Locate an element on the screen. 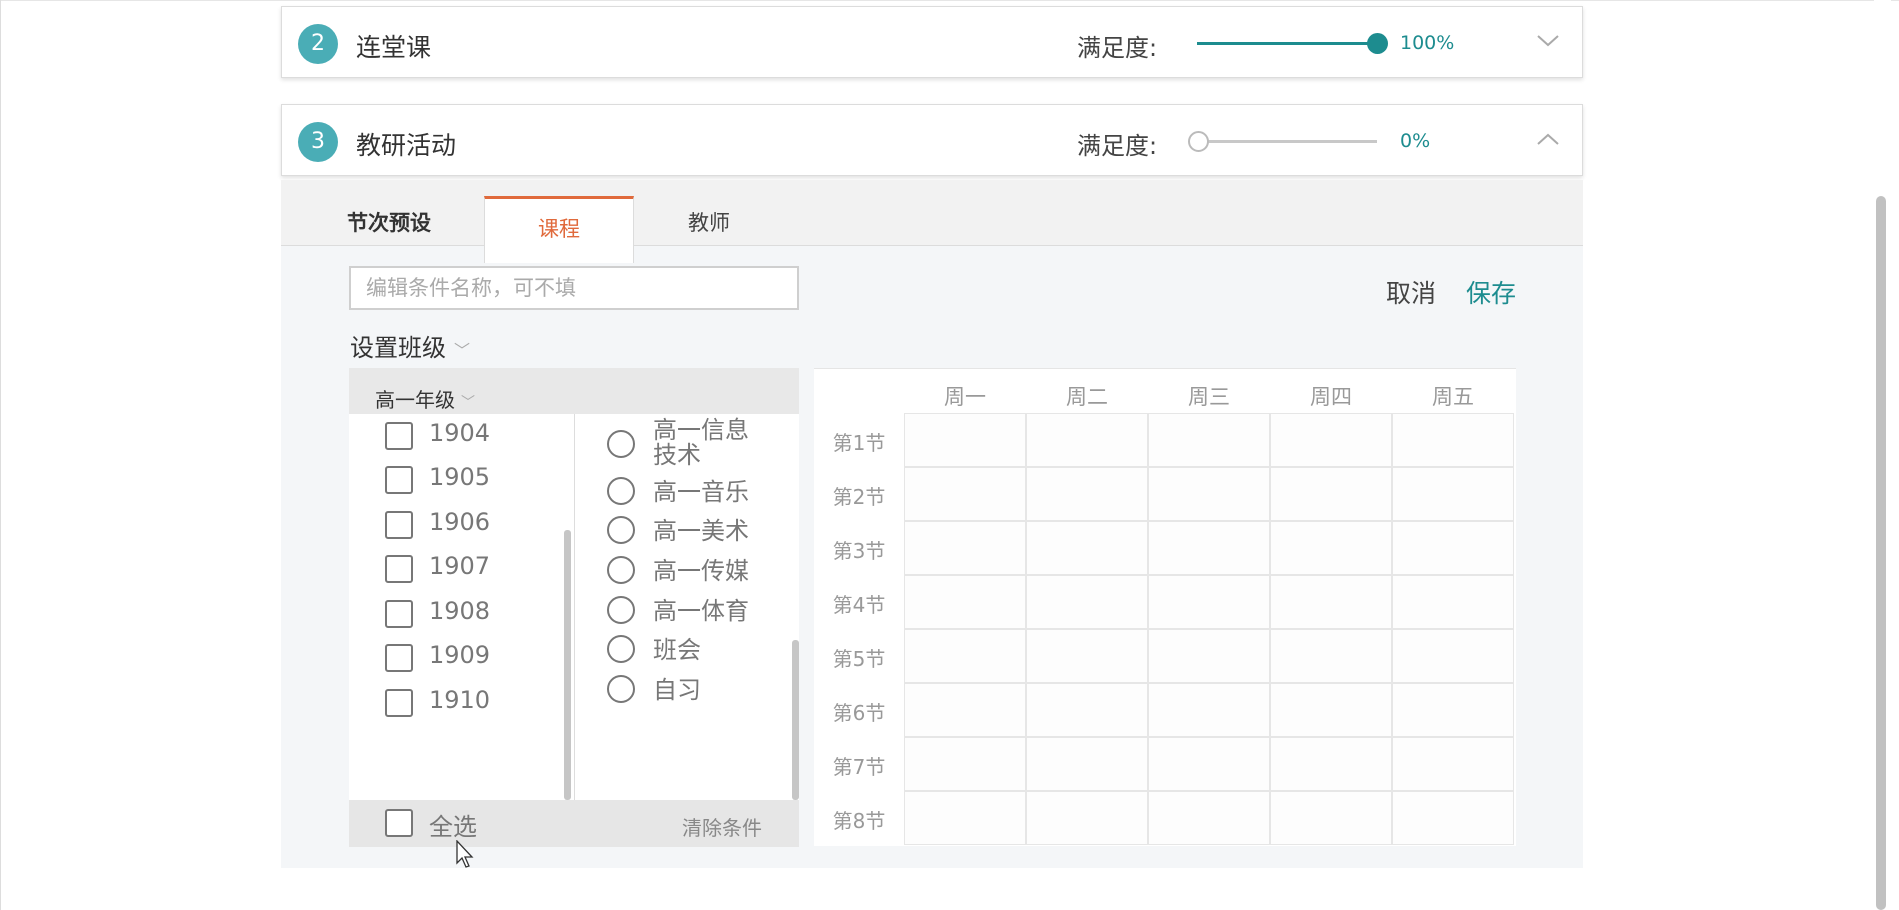 This screenshot has width=1899, height=910. period-label: 第5节 is located at coordinates (859, 659).